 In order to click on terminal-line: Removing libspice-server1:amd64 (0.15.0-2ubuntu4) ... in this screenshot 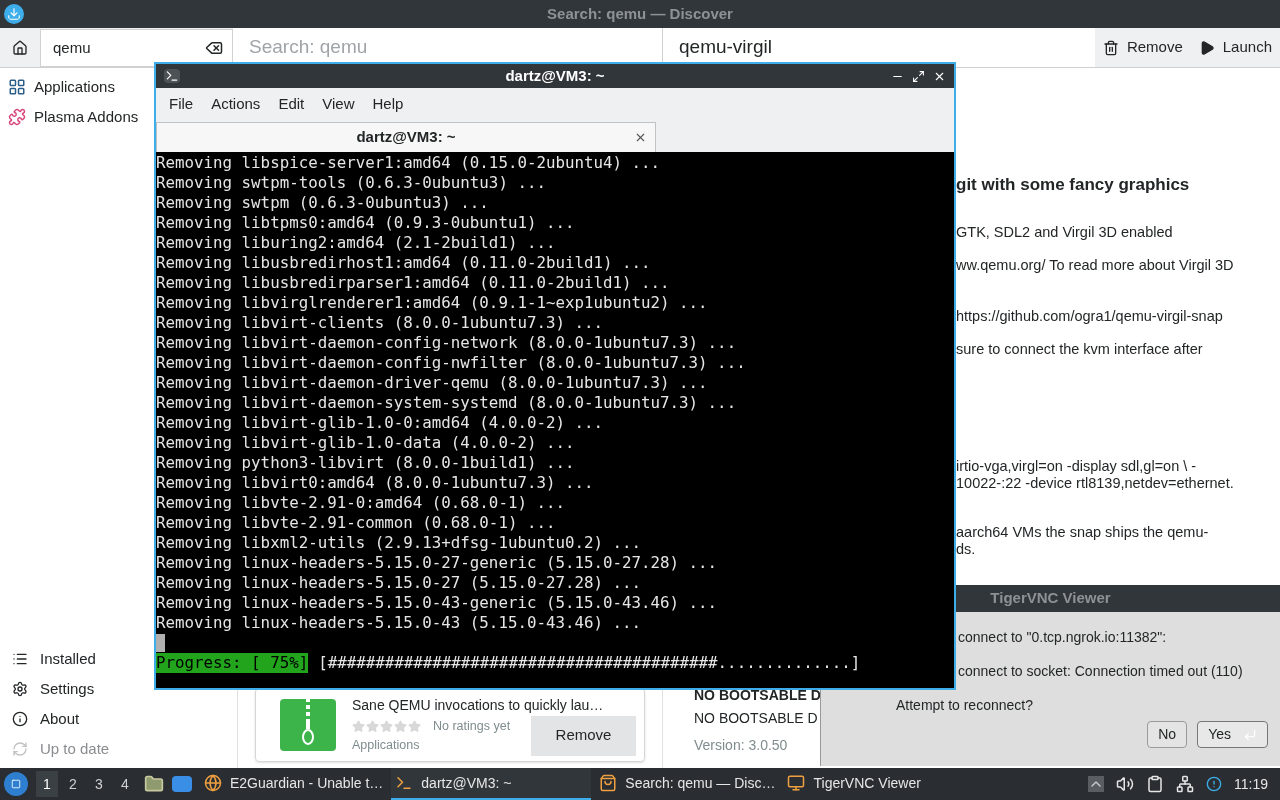, I will do `click(409, 163)`.